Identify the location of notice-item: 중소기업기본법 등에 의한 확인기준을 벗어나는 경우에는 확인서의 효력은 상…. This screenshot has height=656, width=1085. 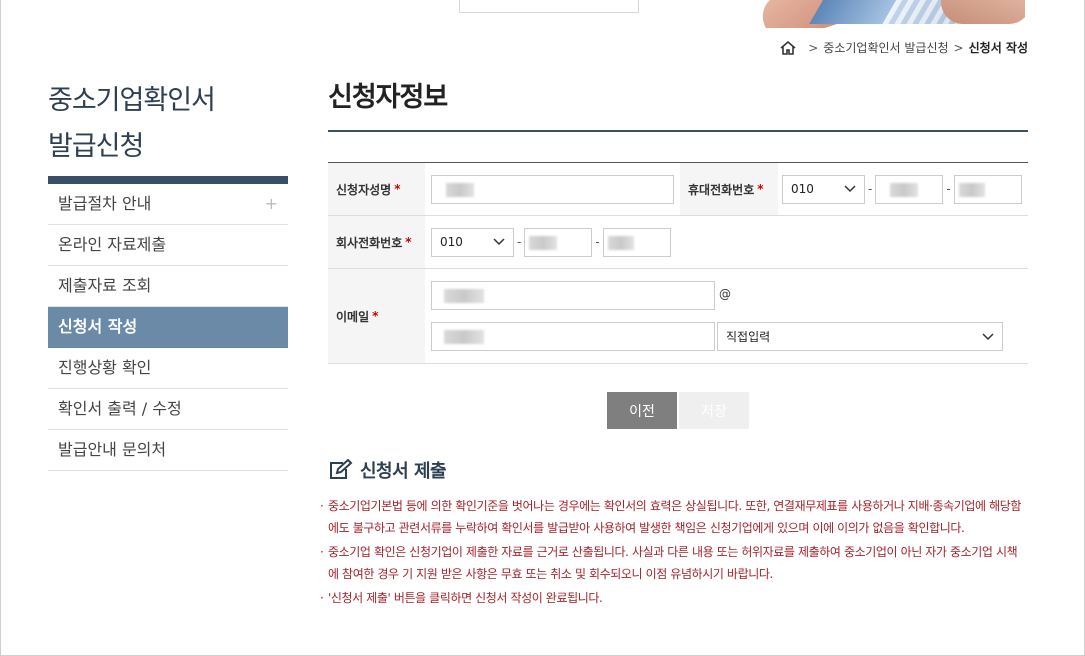
(672, 517).